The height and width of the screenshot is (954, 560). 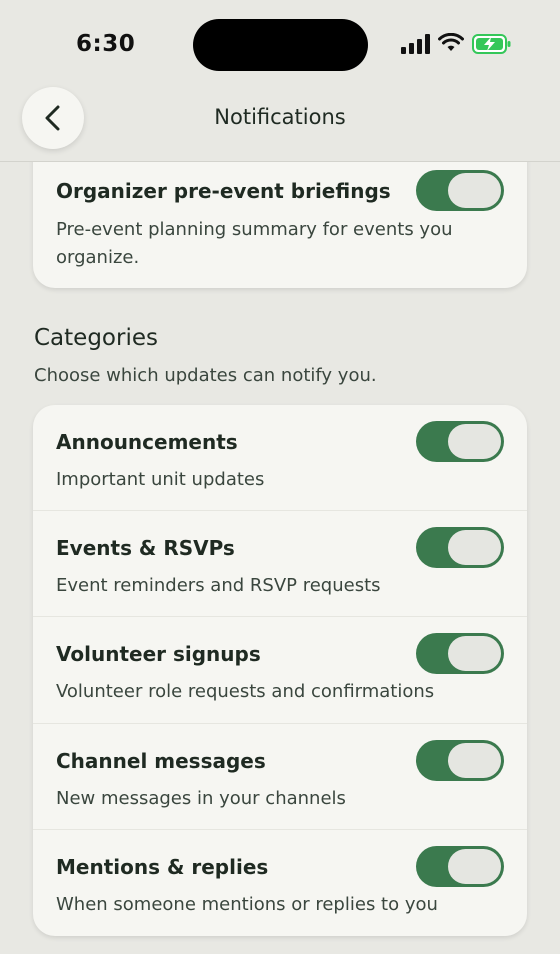 What do you see at coordinates (145, 548) in the screenshot?
I see `category-title: Events & RSVPs` at bounding box center [145, 548].